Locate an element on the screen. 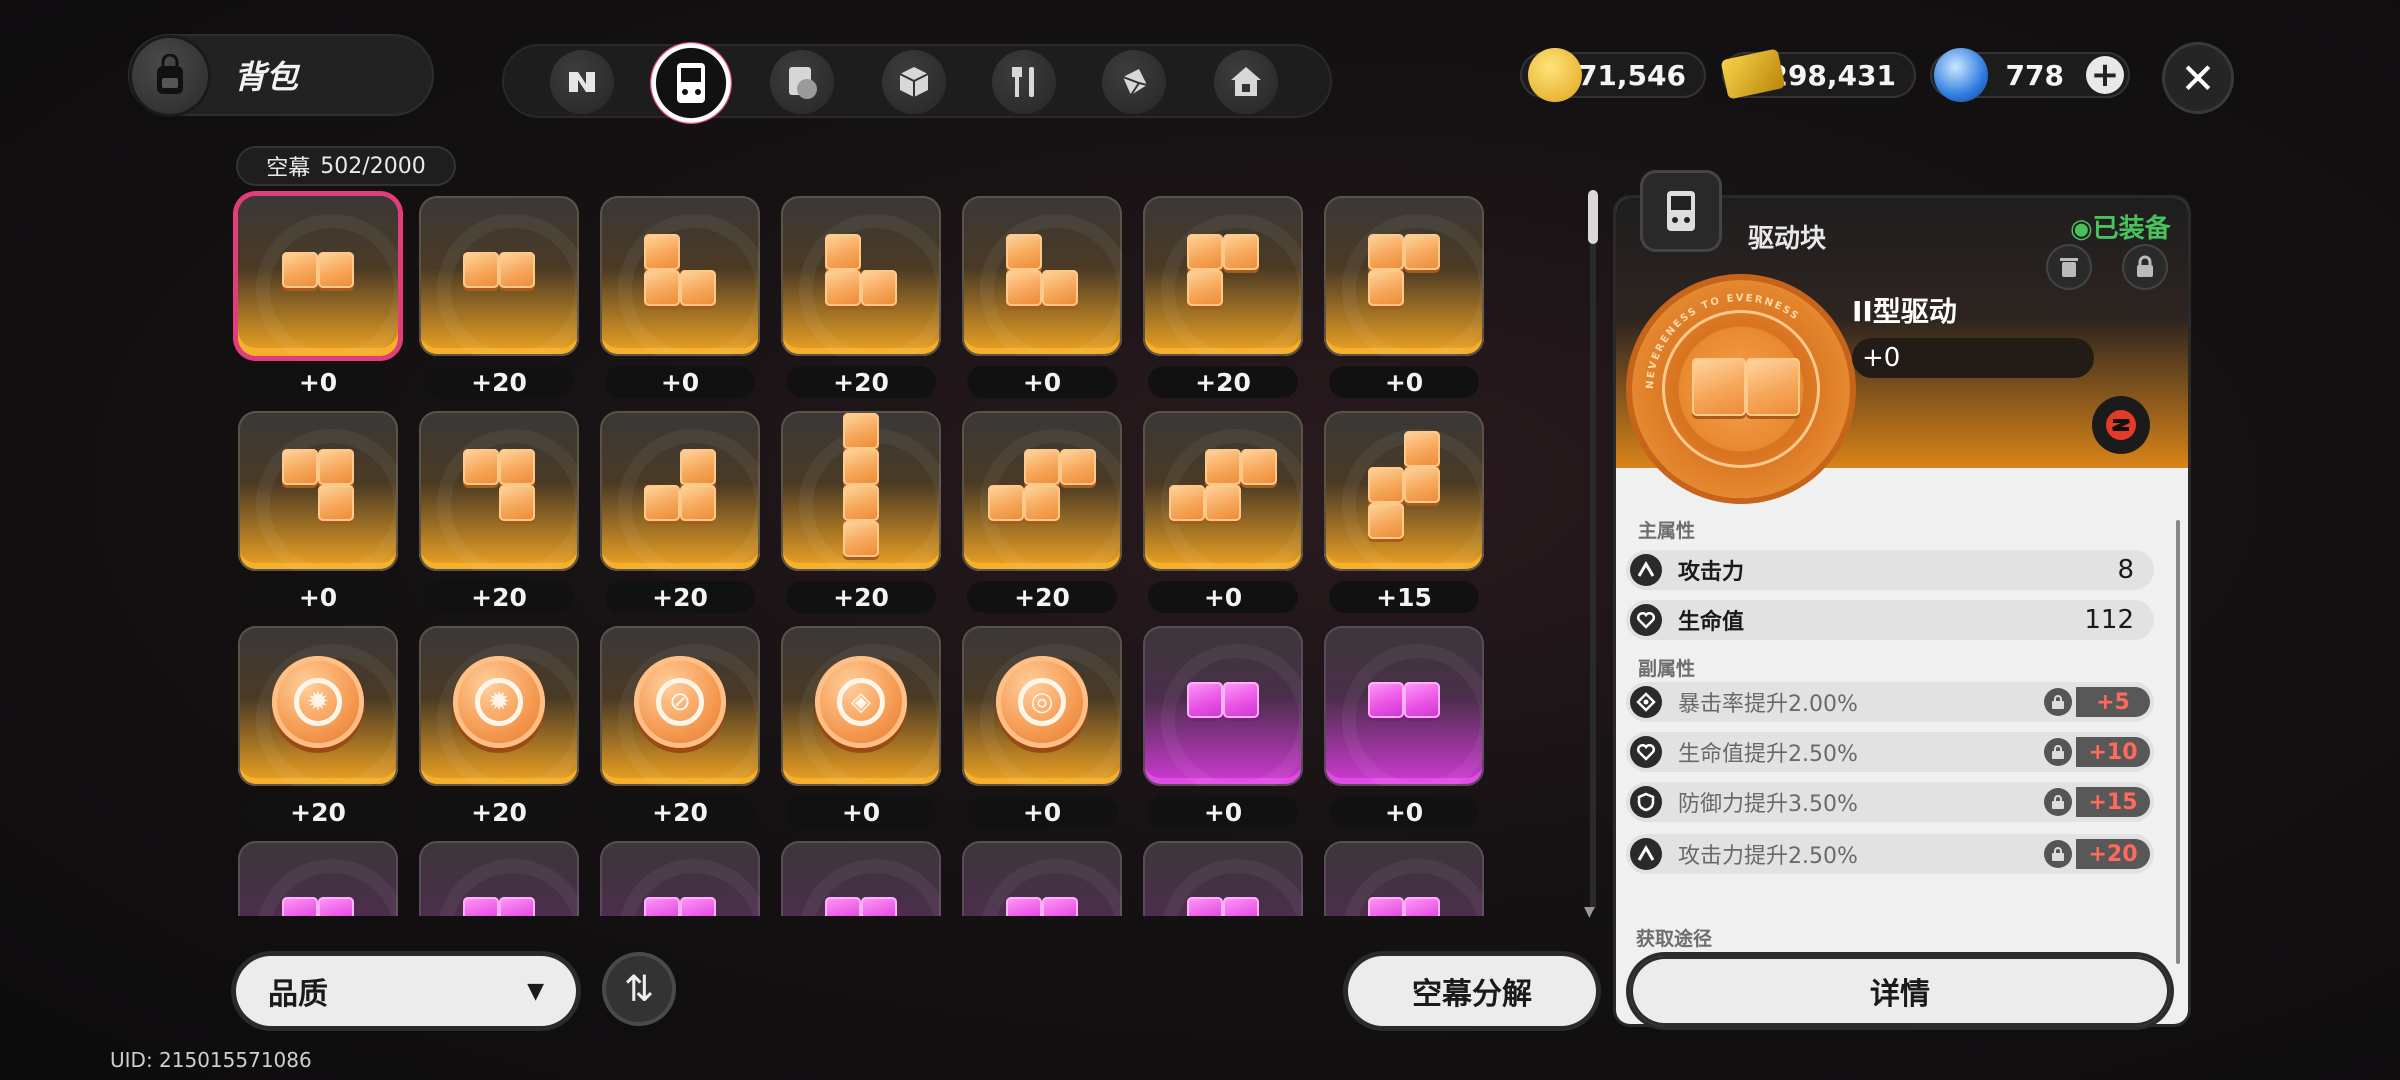  stat-name: 生命值 is located at coordinates (1711, 622).